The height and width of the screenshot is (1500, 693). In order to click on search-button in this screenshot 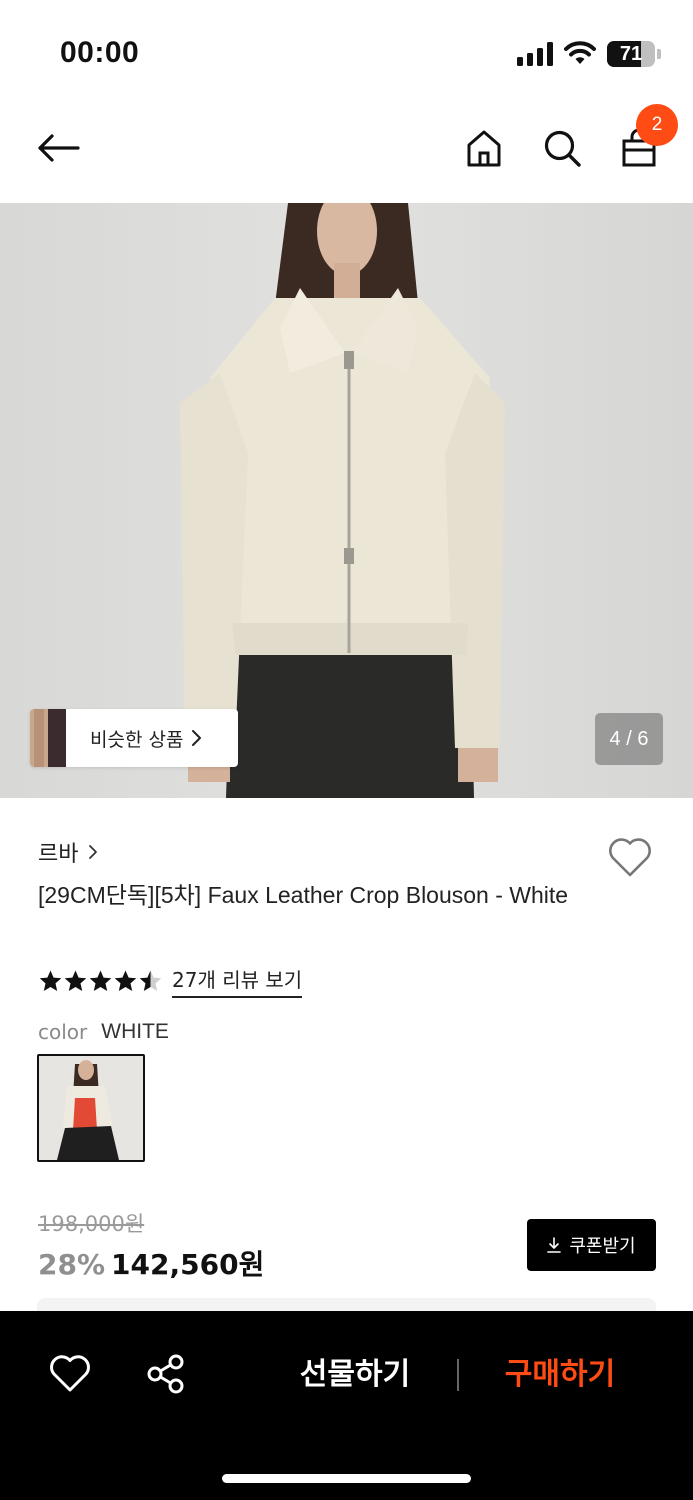, I will do `click(562, 148)`.